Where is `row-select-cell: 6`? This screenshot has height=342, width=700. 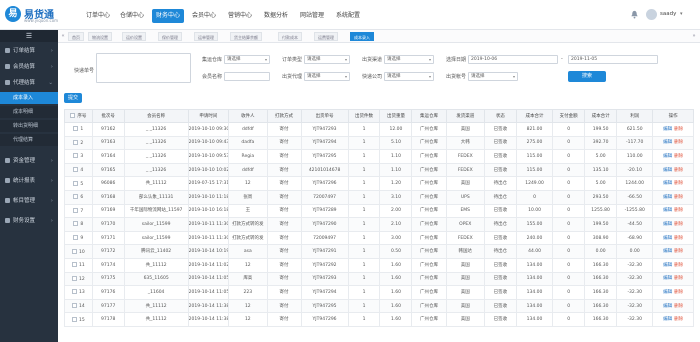
row-select-cell: 6 is located at coordinates (78, 197).